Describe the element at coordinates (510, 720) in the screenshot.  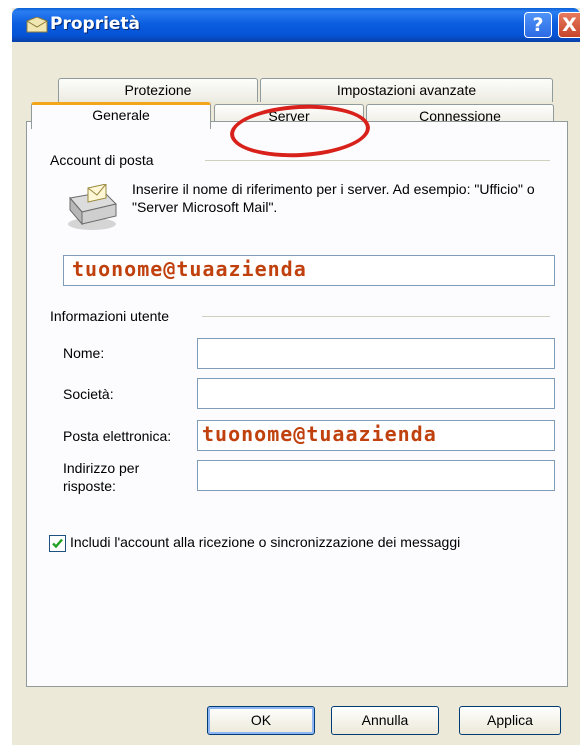
I see `apply-button: Applica` at that location.